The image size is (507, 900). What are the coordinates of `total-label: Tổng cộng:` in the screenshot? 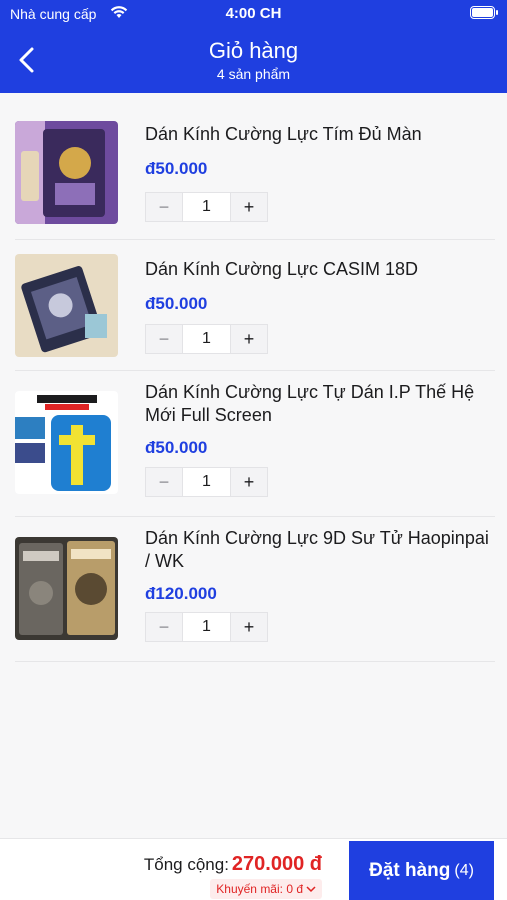 It's located at (186, 864).